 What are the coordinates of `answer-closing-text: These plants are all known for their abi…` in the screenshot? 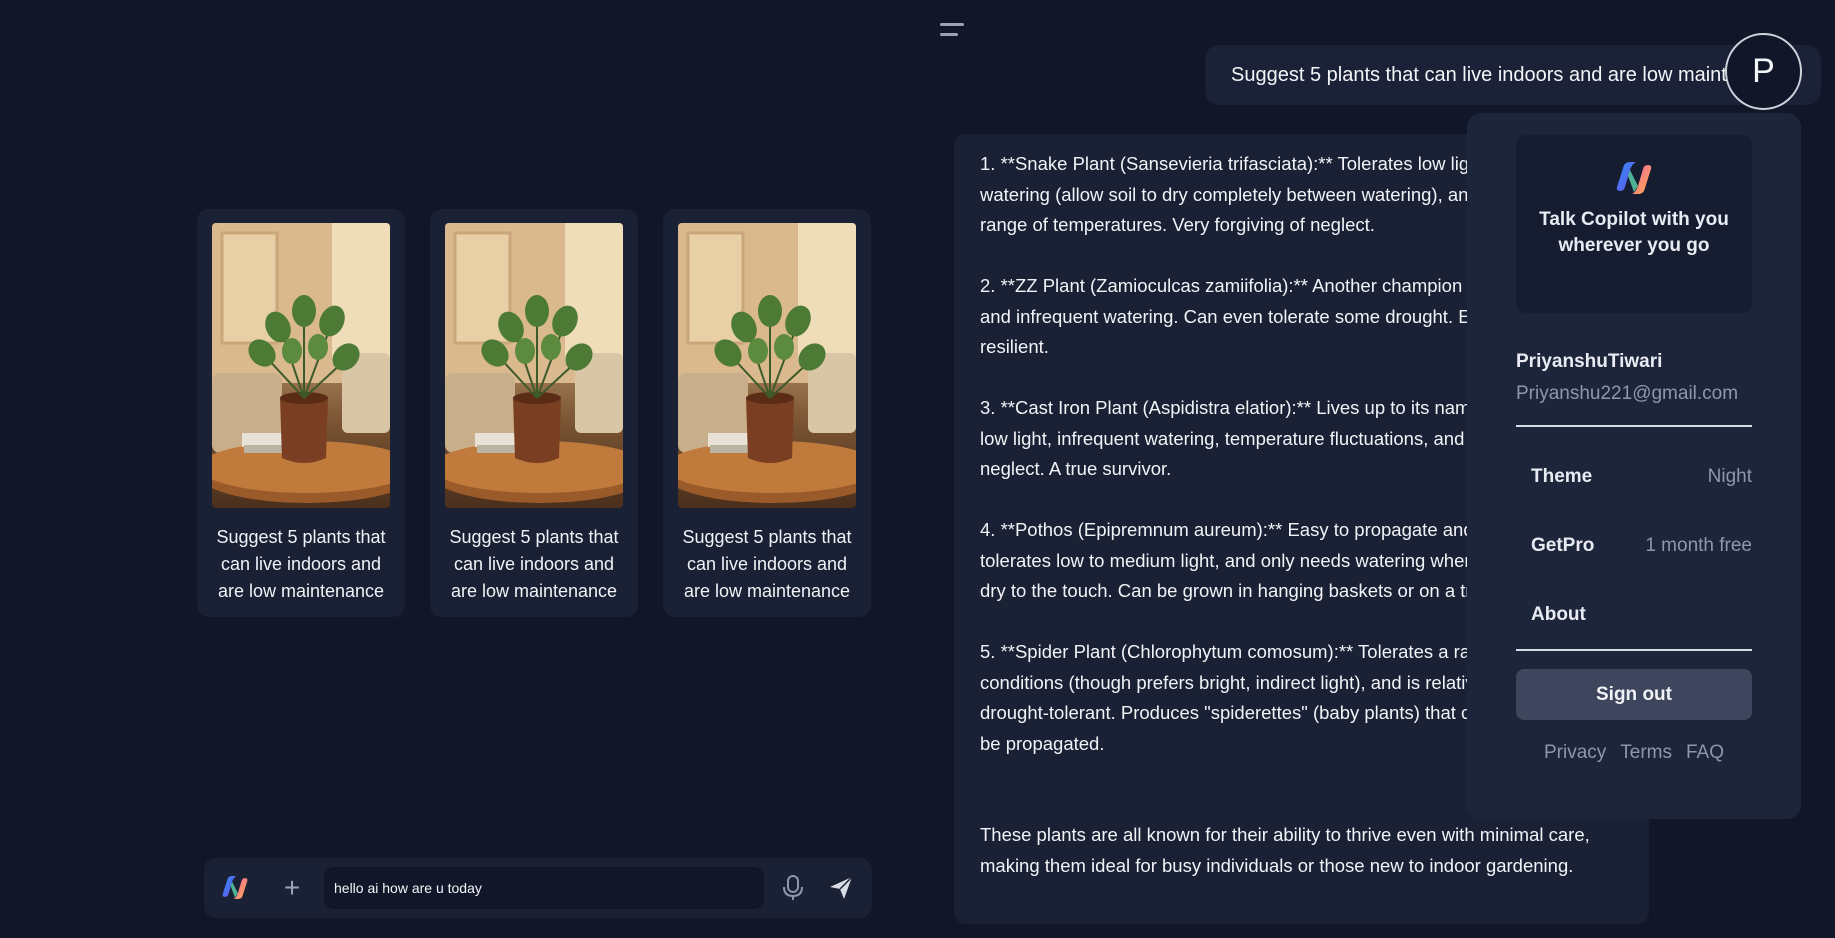 It's located at (1285, 850).